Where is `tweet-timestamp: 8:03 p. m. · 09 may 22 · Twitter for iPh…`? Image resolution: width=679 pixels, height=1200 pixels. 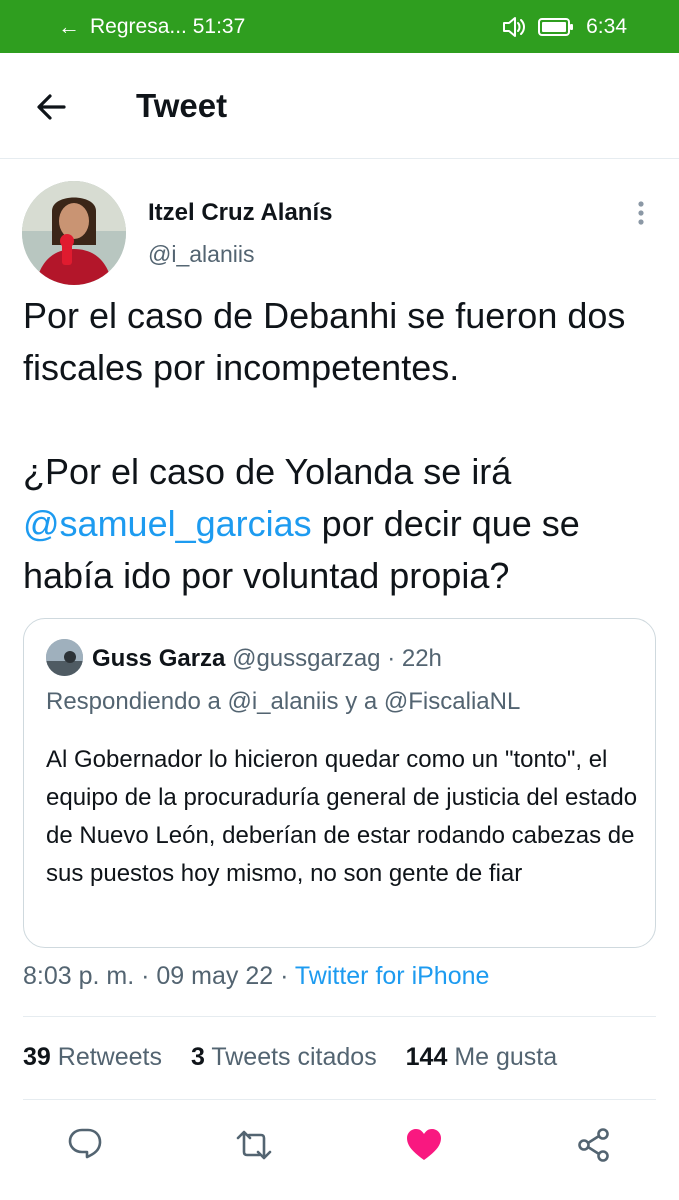 tweet-timestamp: 8:03 p. m. · 09 may 22 · Twitter for iPh… is located at coordinates (256, 976).